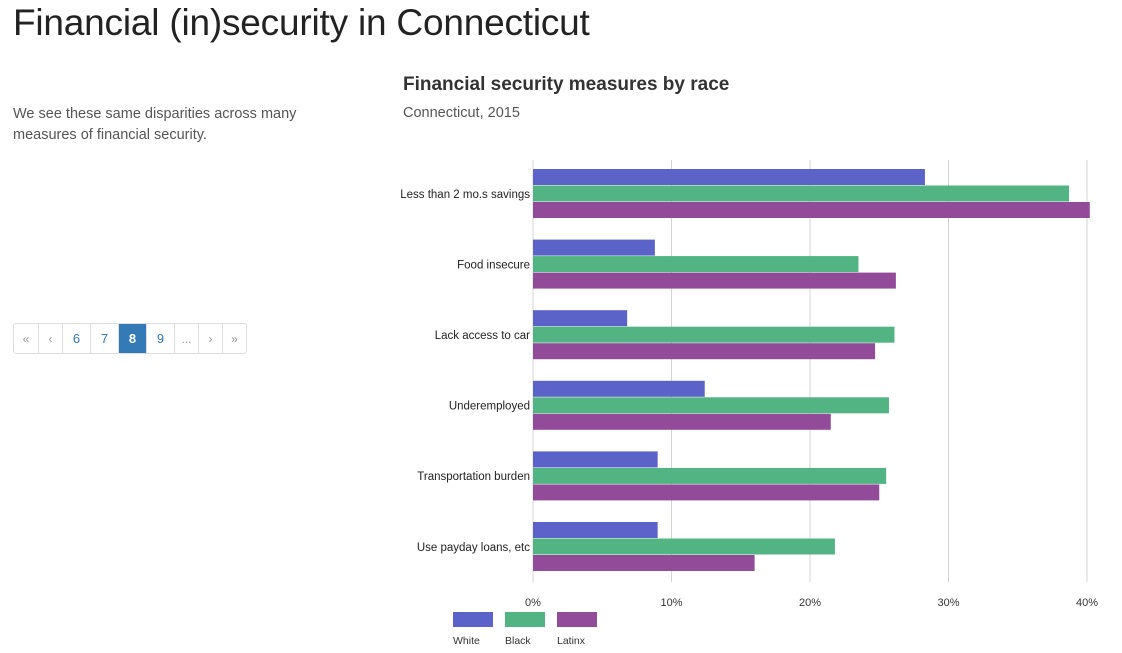  Describe the element at coordinates (465, 195) in the screenshot. I see `category-label: Less than 2 mo.s savings` at that location.